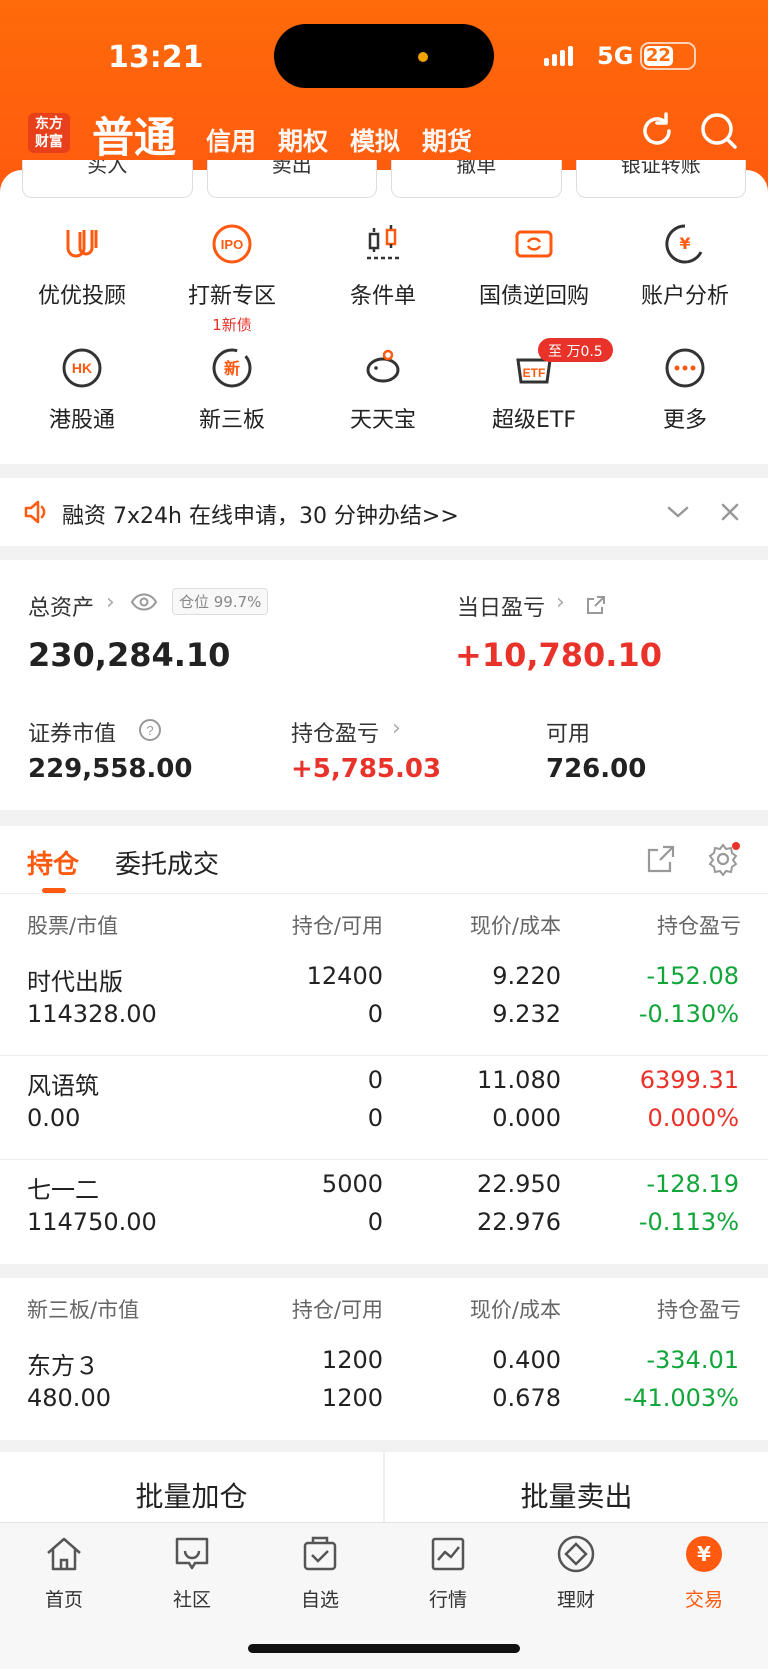 This screenshot has height=1669, width=768. What do you see at coordinates (72, 925) in the screenshot?
I see `col-header-stock: 股票/市值` at bounding box center [72, 925].